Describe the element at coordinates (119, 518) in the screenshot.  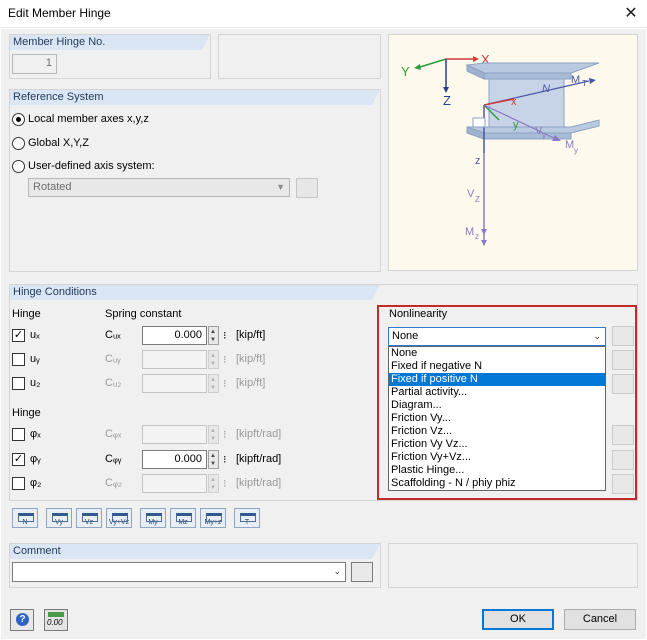
I see `hinge-vy-vz-button: Vy+Vz` at that location.